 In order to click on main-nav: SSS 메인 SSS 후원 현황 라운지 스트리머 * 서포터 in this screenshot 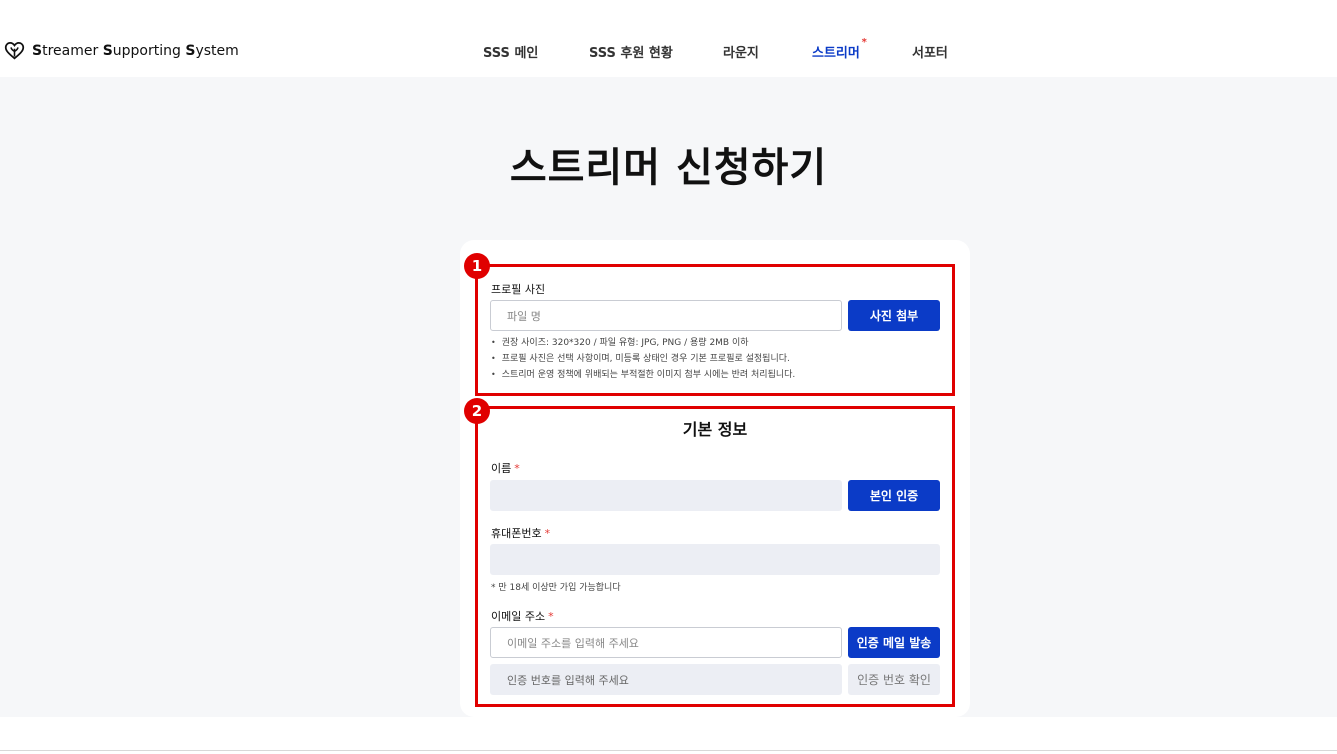, I will do `click(668, 49)`.